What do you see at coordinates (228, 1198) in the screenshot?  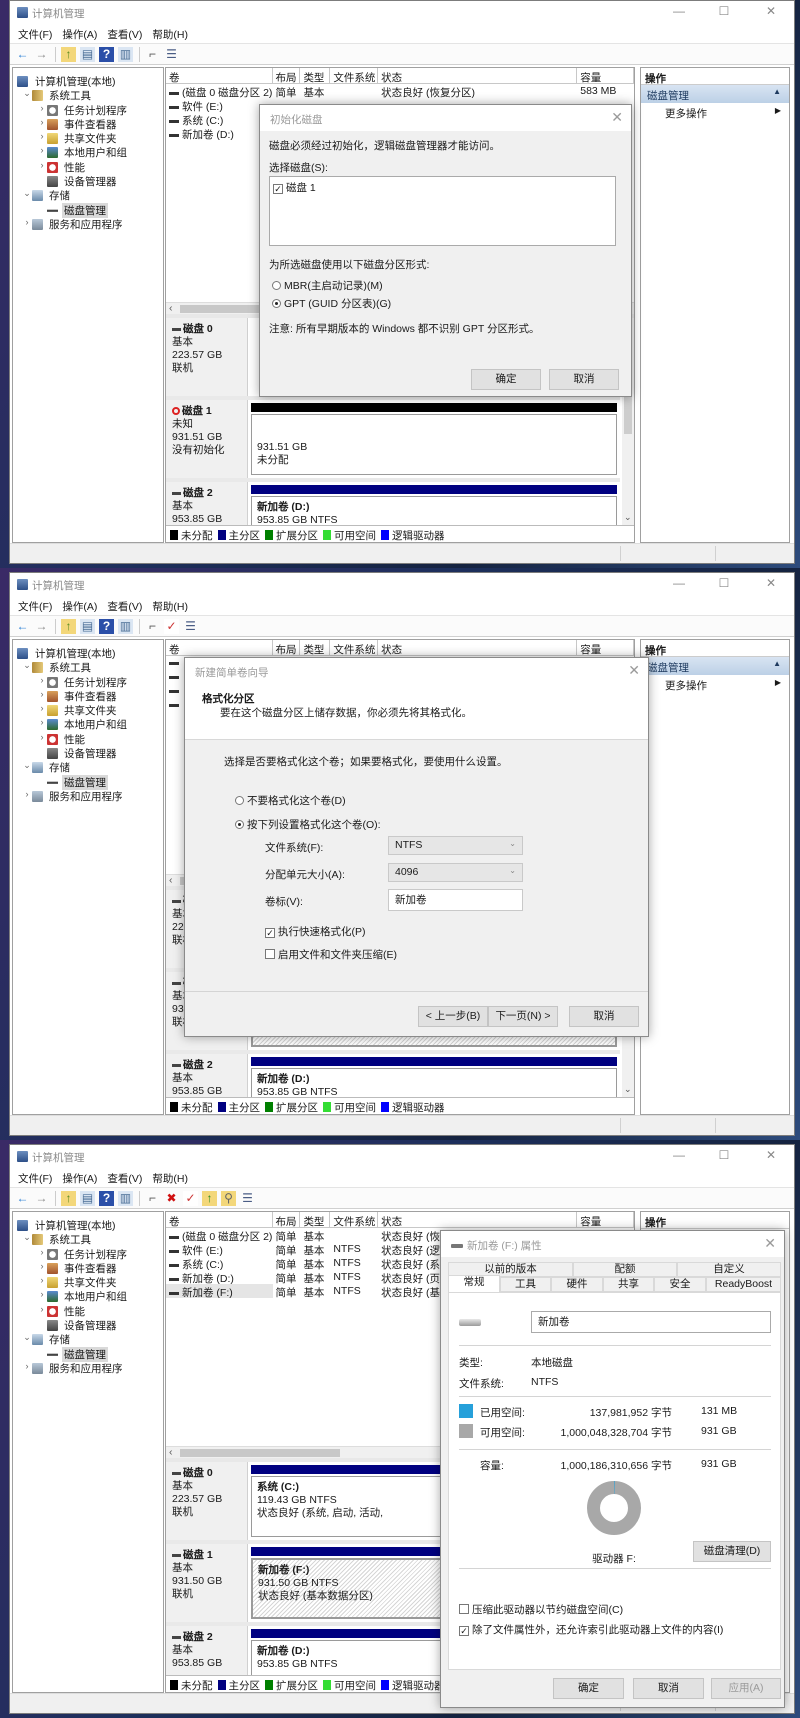 I see `folder-search-icon: ⚲` at bounding box center [228, 1198].